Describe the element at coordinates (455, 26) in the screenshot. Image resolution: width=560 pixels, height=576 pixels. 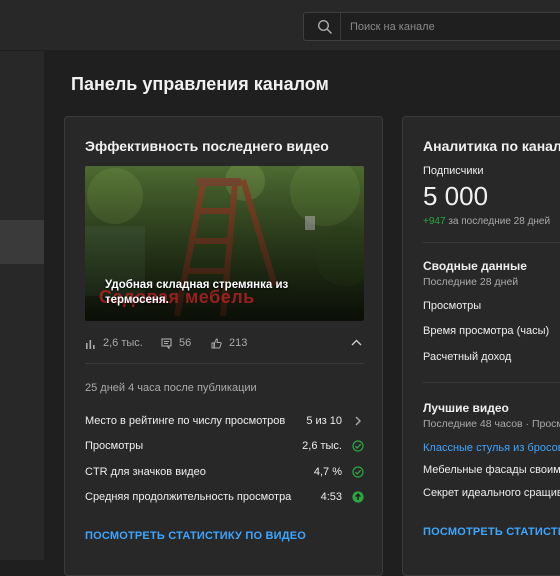
I see `search-input` at that location.